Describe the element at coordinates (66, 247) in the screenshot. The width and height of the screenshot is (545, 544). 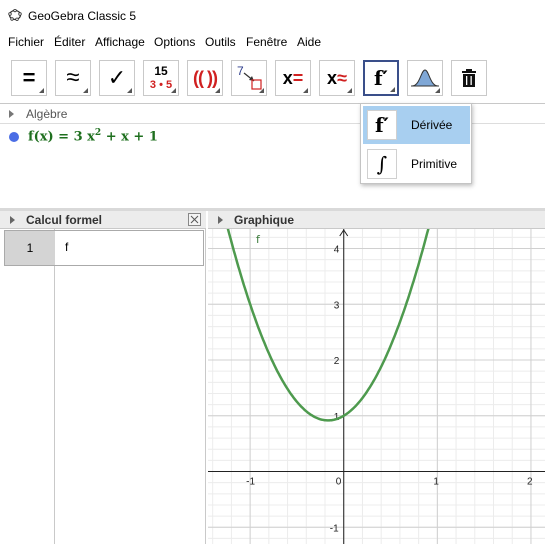
I see `cas-row-input: f` at that location.